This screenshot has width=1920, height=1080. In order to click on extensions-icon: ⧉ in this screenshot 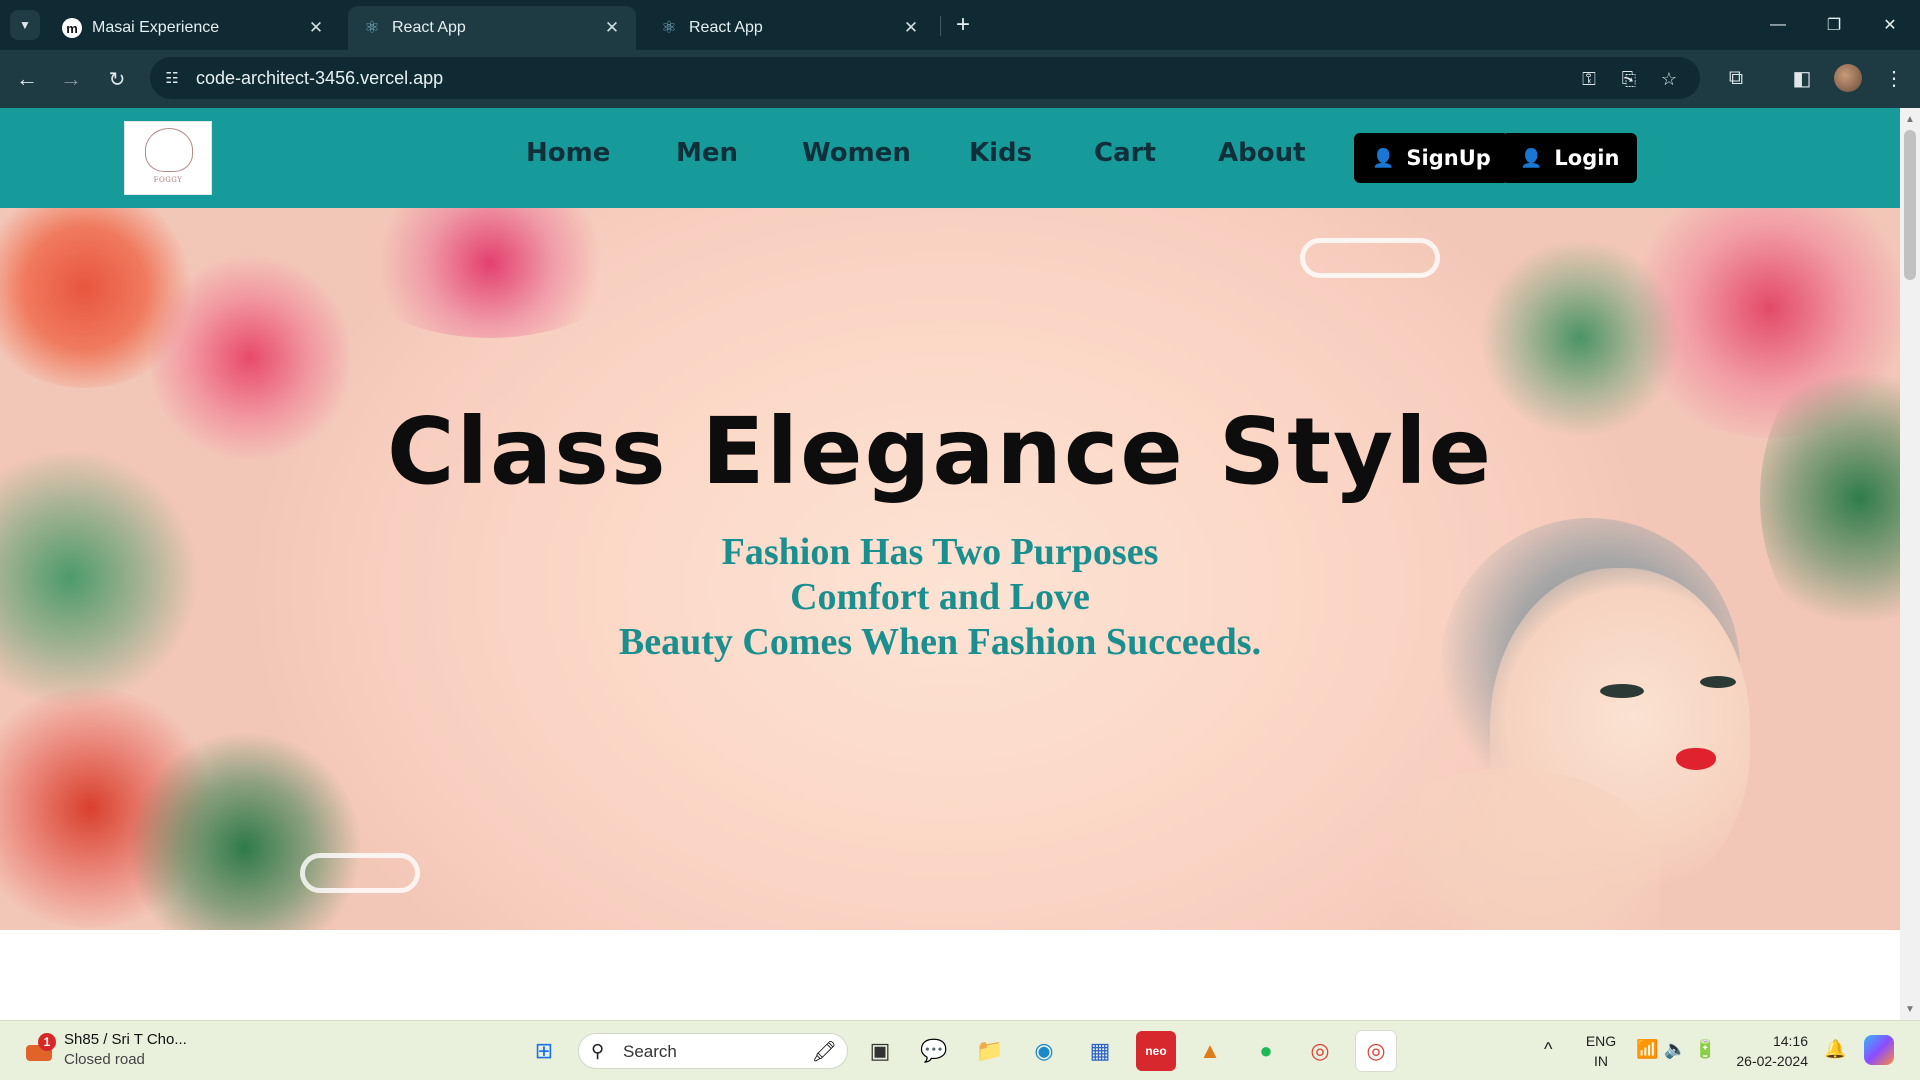, I will do `click(1736, 78)`.